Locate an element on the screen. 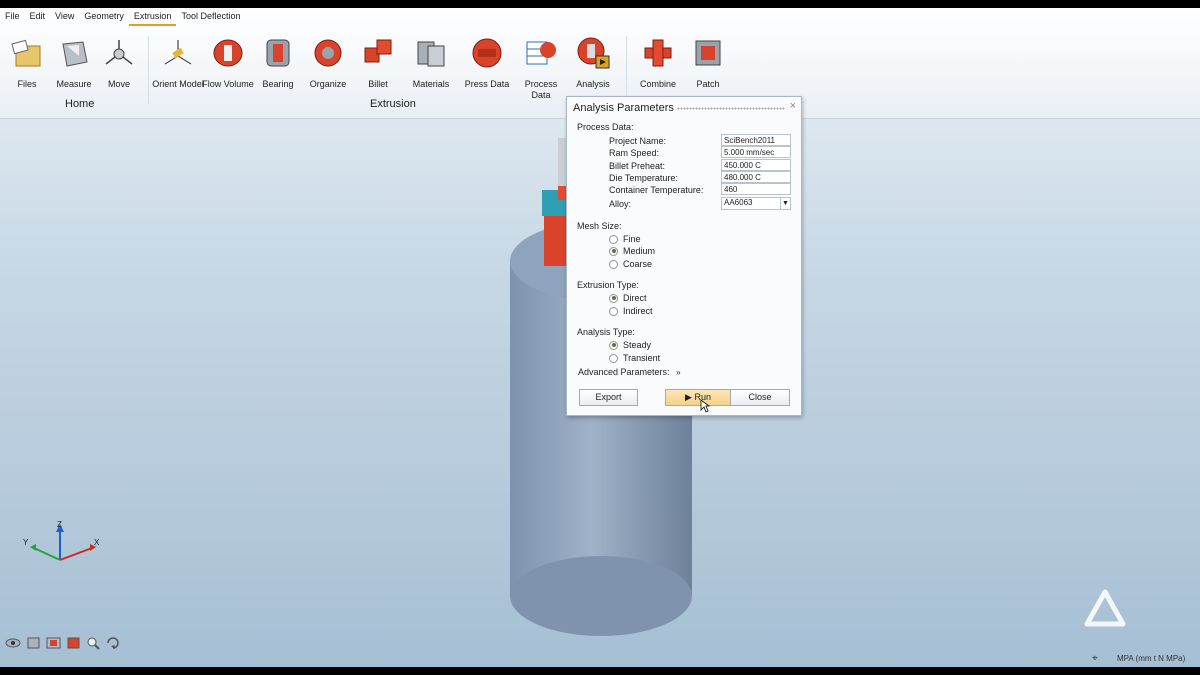  patch-button: Patch is located at coordinates (708, 63).